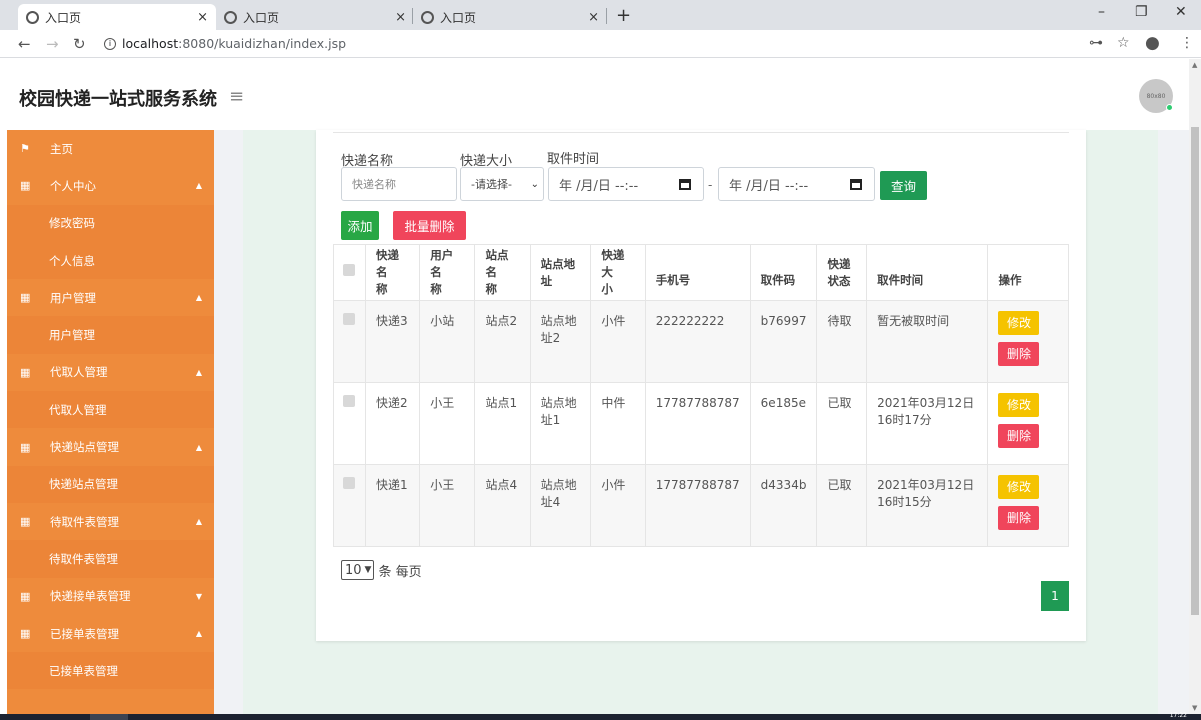 The width and height of the screenshot is (1201, 720). What do you see at coordinates (1156, 96) in the screenshot?
I see `avatar: 80x80` at bounding box center [1156, 96].